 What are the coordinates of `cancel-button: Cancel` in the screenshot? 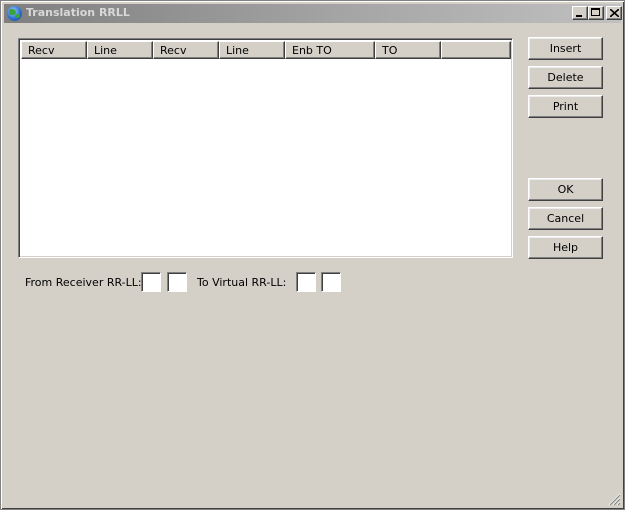 It's located at (565, 218).